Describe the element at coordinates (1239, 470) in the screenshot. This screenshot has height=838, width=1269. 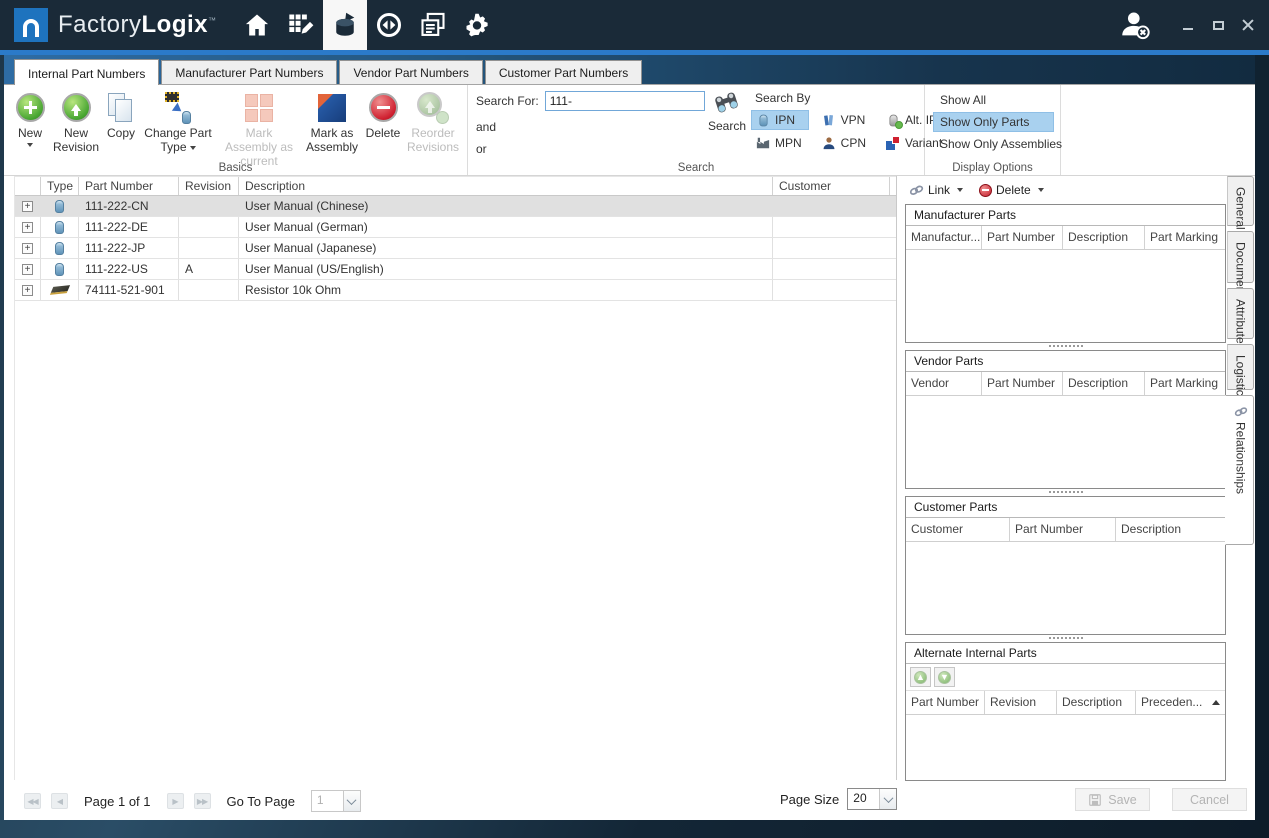
I see `tab-relationships: Relationships` at that location.